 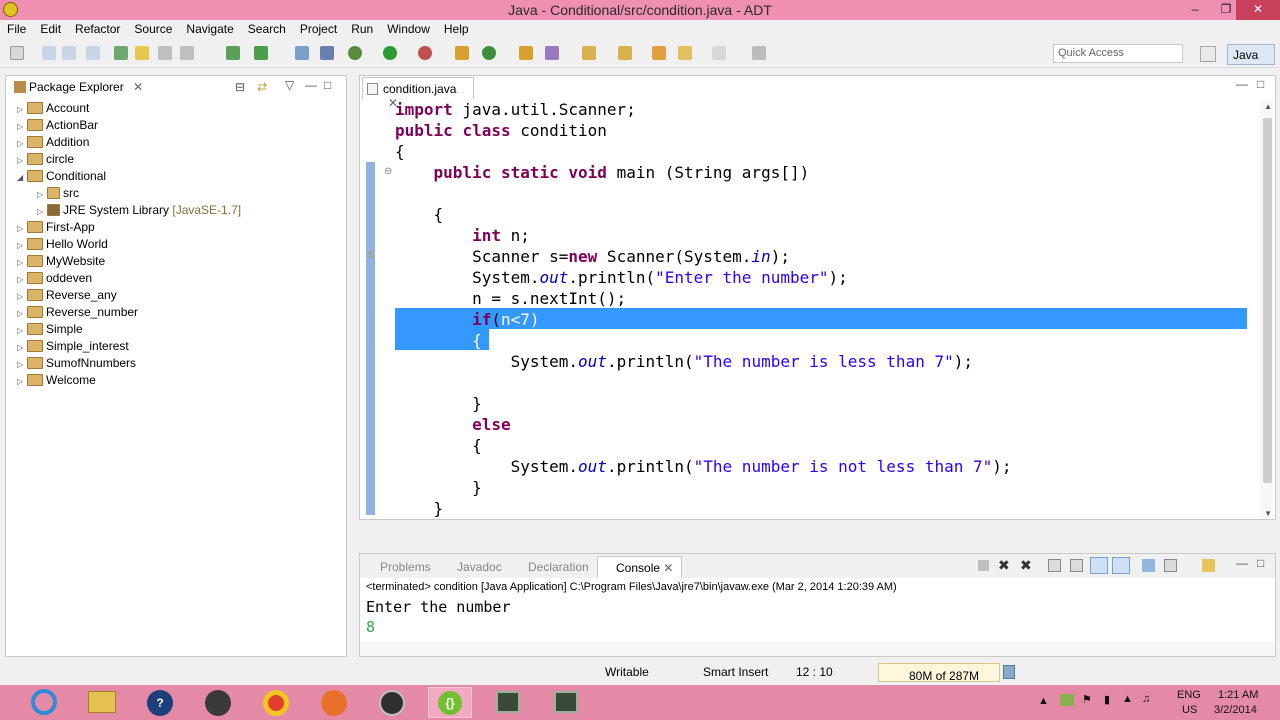 What do you see at coordinates (44, 702) in the screenshot?
I see `internet-explorer-icon` at bounding box center [44, 702].